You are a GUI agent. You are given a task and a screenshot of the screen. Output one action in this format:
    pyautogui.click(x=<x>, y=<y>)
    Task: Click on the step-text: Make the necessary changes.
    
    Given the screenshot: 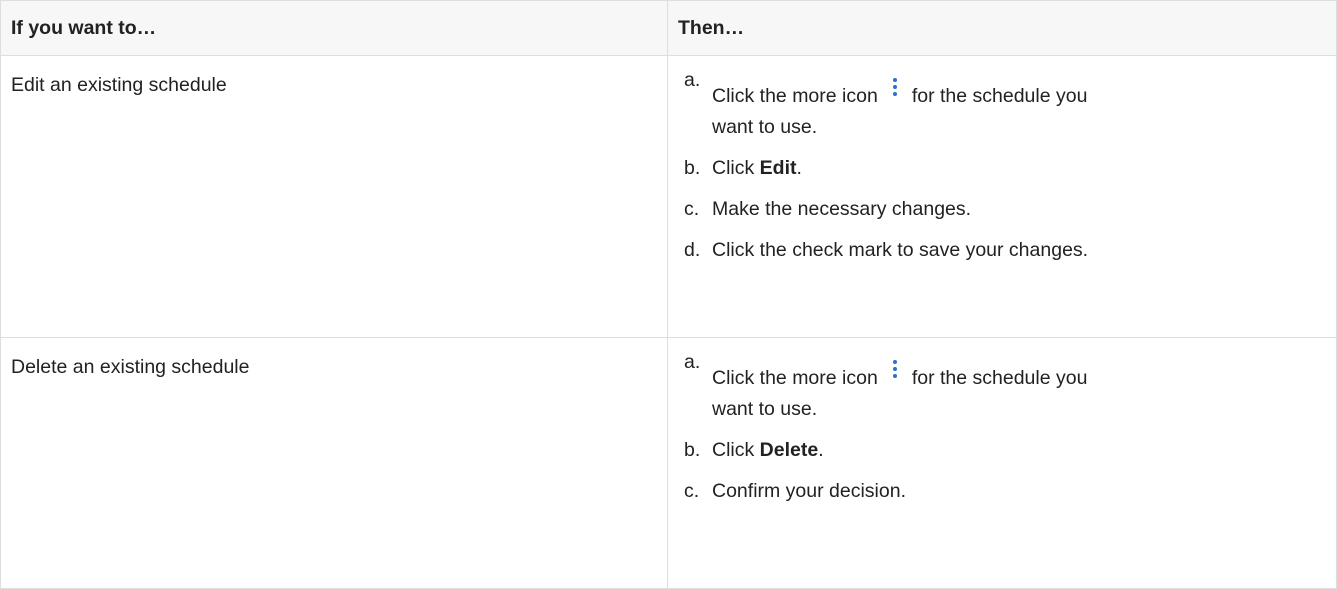 What is the action you would take?
    pyautogui.click(x=842, y=209)
    